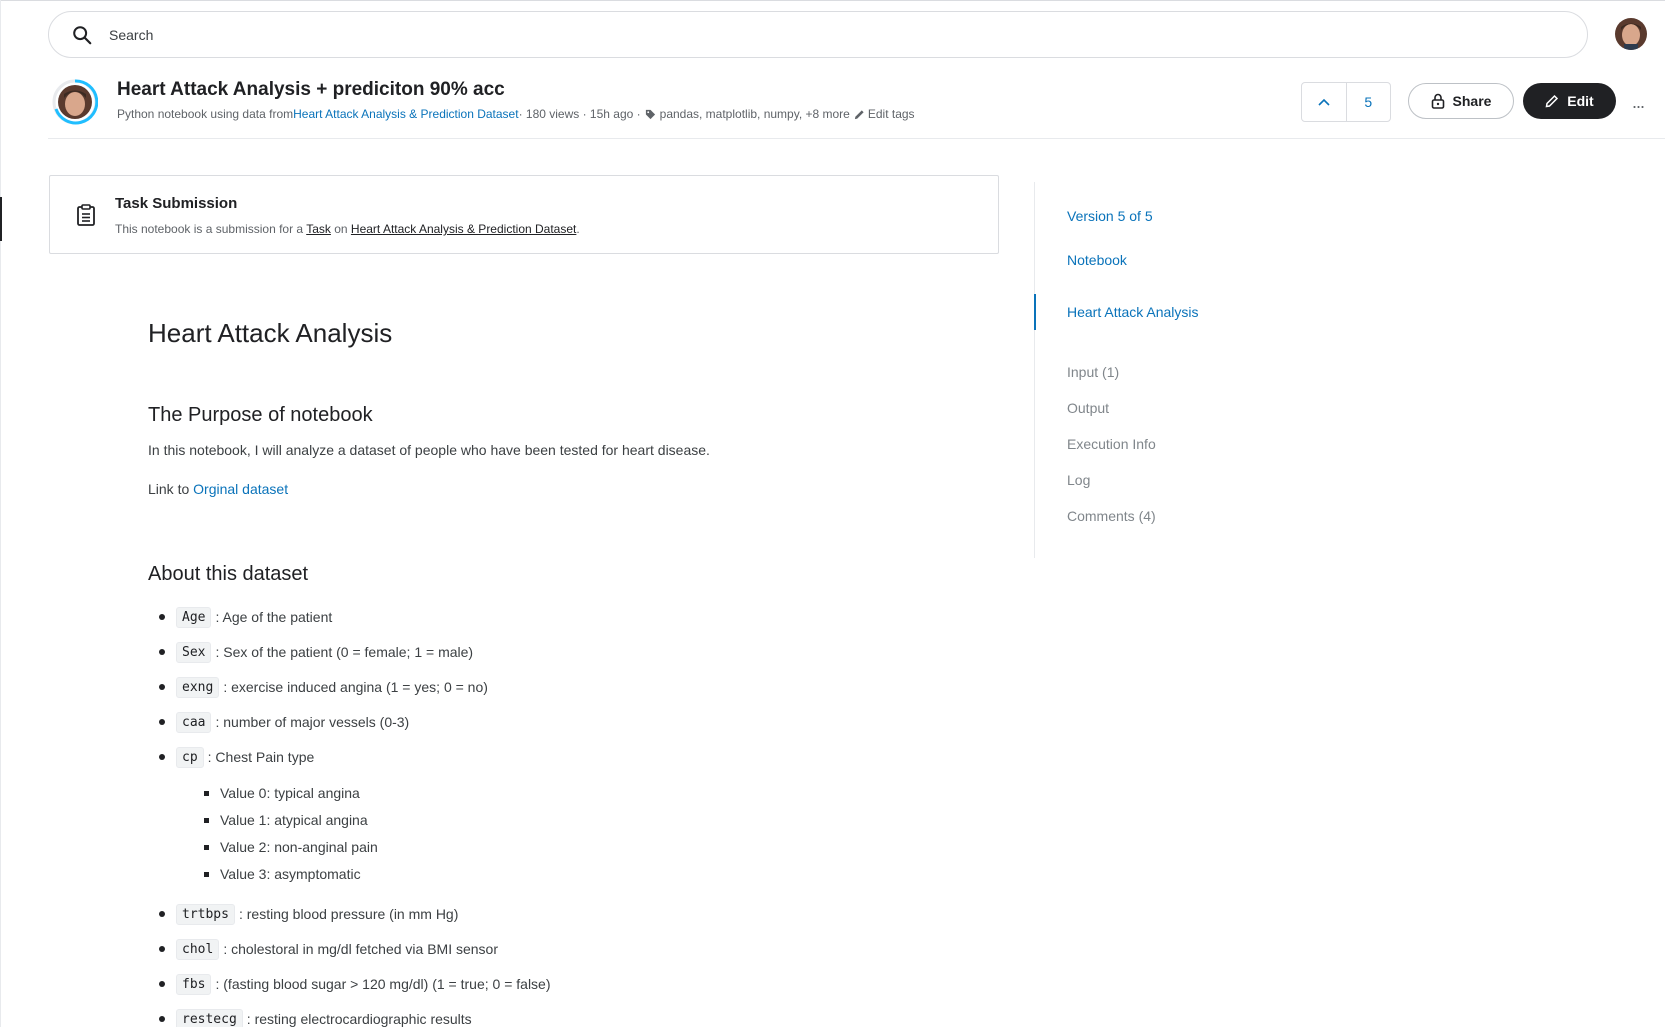  What do you see at coordinates (194, 984) in the screenshot?
I see `field-code: fbs` at bounding box center [194, 984].